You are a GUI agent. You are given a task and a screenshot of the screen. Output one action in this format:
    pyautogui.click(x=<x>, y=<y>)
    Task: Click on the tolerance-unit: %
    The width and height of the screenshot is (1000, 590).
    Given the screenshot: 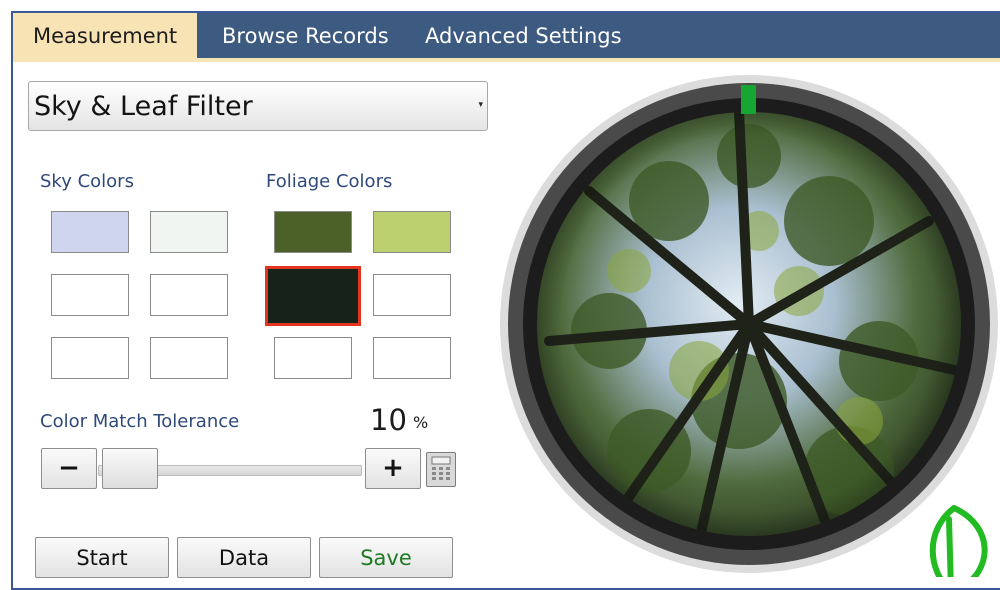 What is the action you would take?
    pyautogui.click(x=421, y=422)
    